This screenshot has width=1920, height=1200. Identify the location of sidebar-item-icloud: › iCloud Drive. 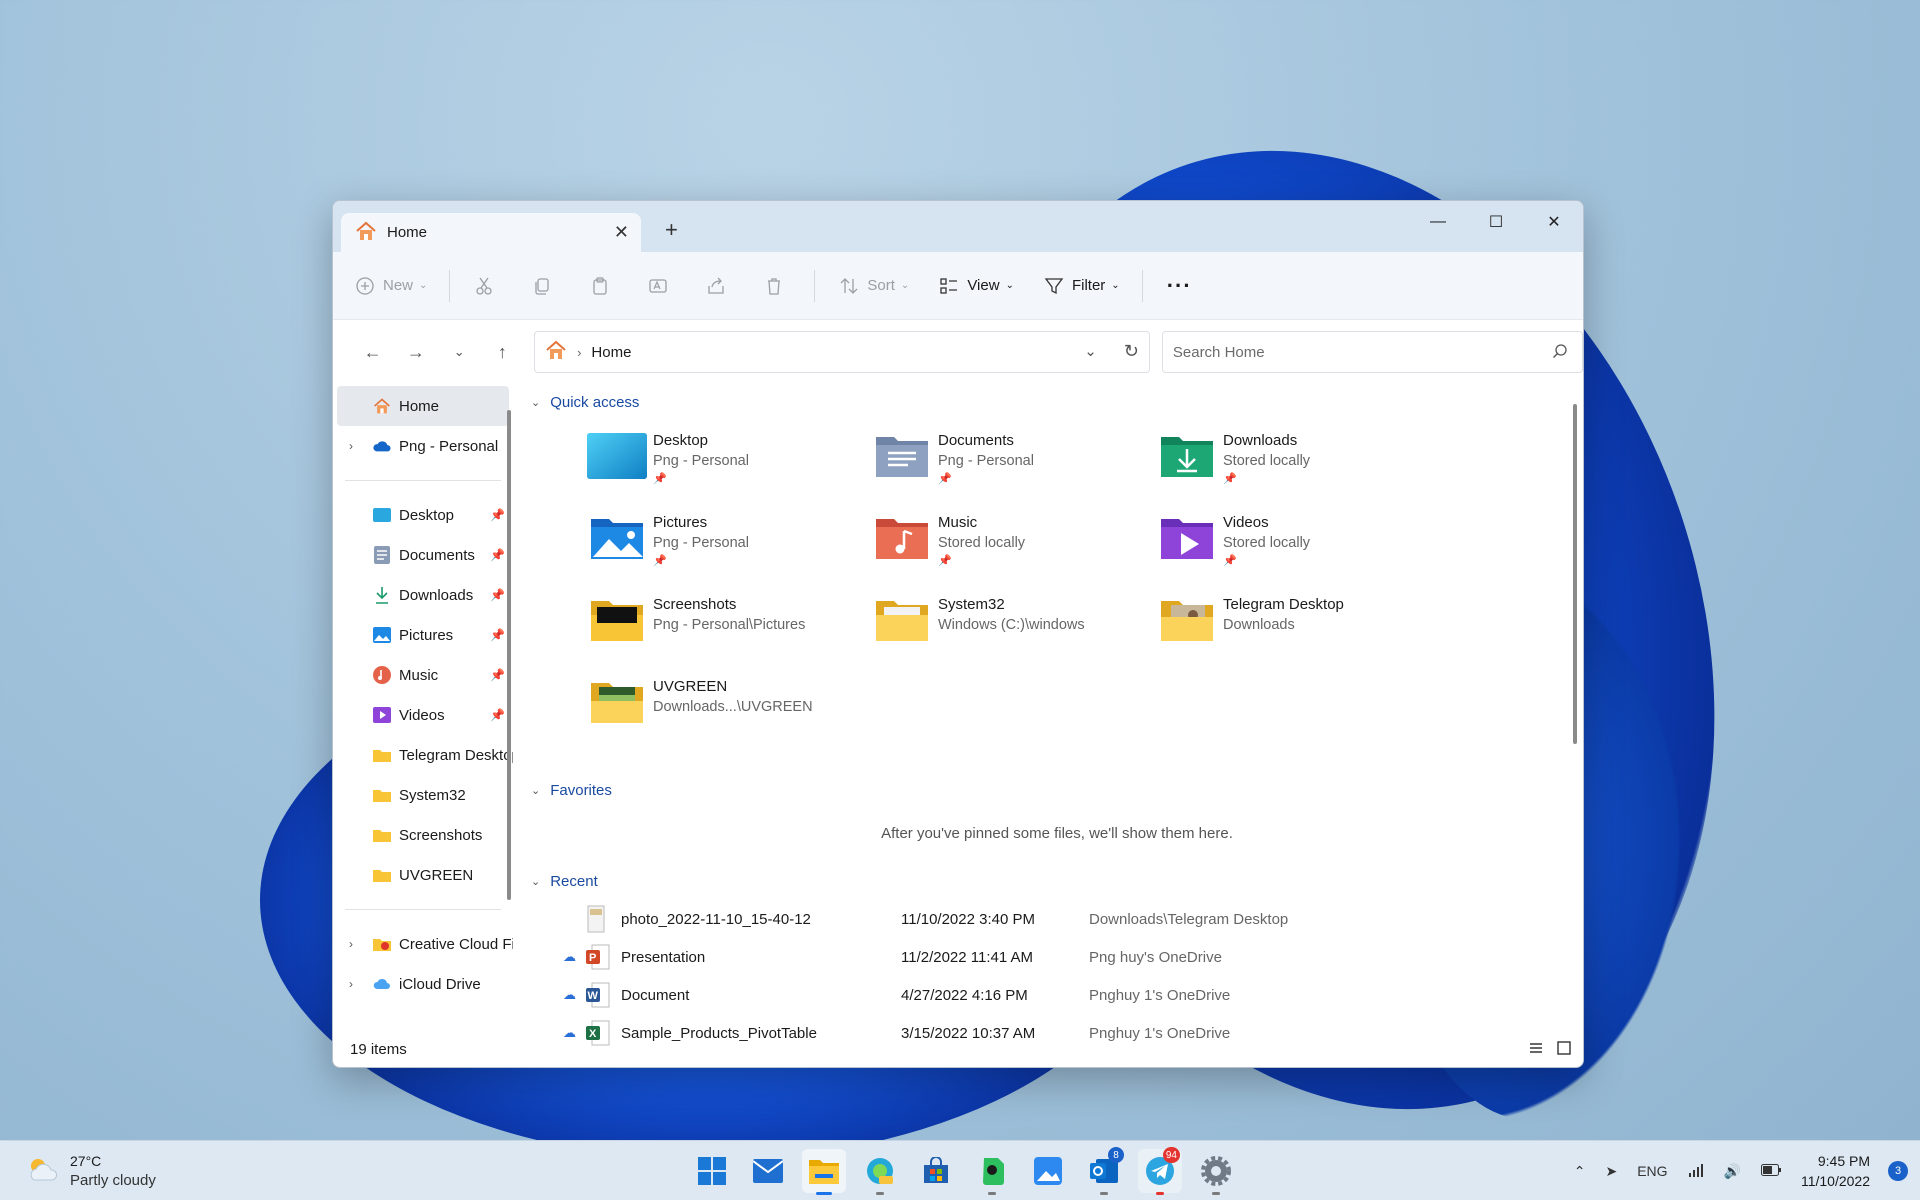
(423, 984).